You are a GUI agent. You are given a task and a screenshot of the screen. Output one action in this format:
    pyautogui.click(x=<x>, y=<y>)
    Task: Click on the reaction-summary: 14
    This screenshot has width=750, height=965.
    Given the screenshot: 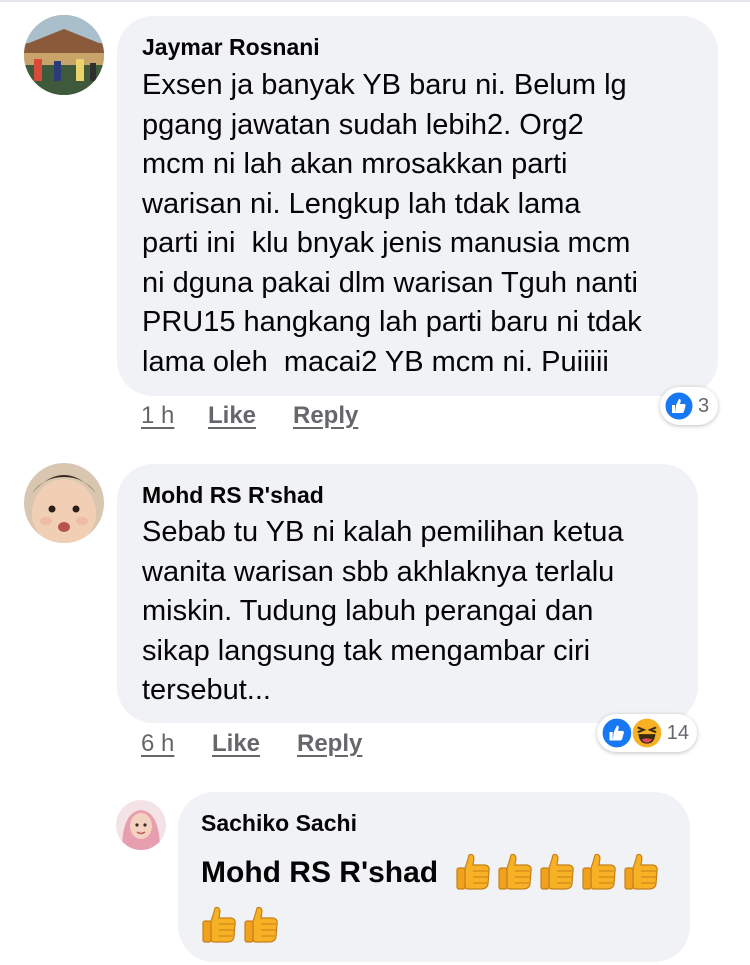 What is the action you would take?
    pyautogui.click(x=647, y=733)
    